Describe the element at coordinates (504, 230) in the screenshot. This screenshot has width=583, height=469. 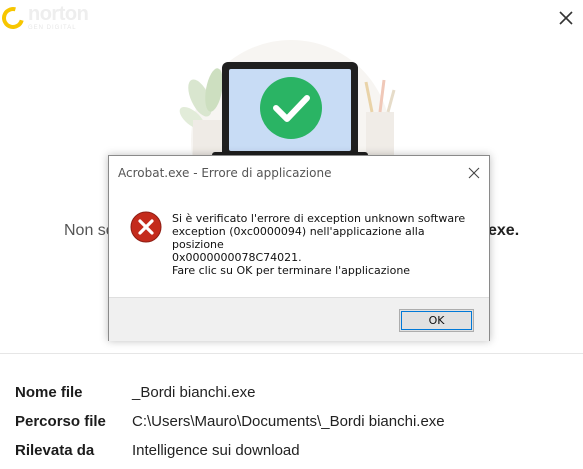
I see `status-message-end: exe.` at that location.